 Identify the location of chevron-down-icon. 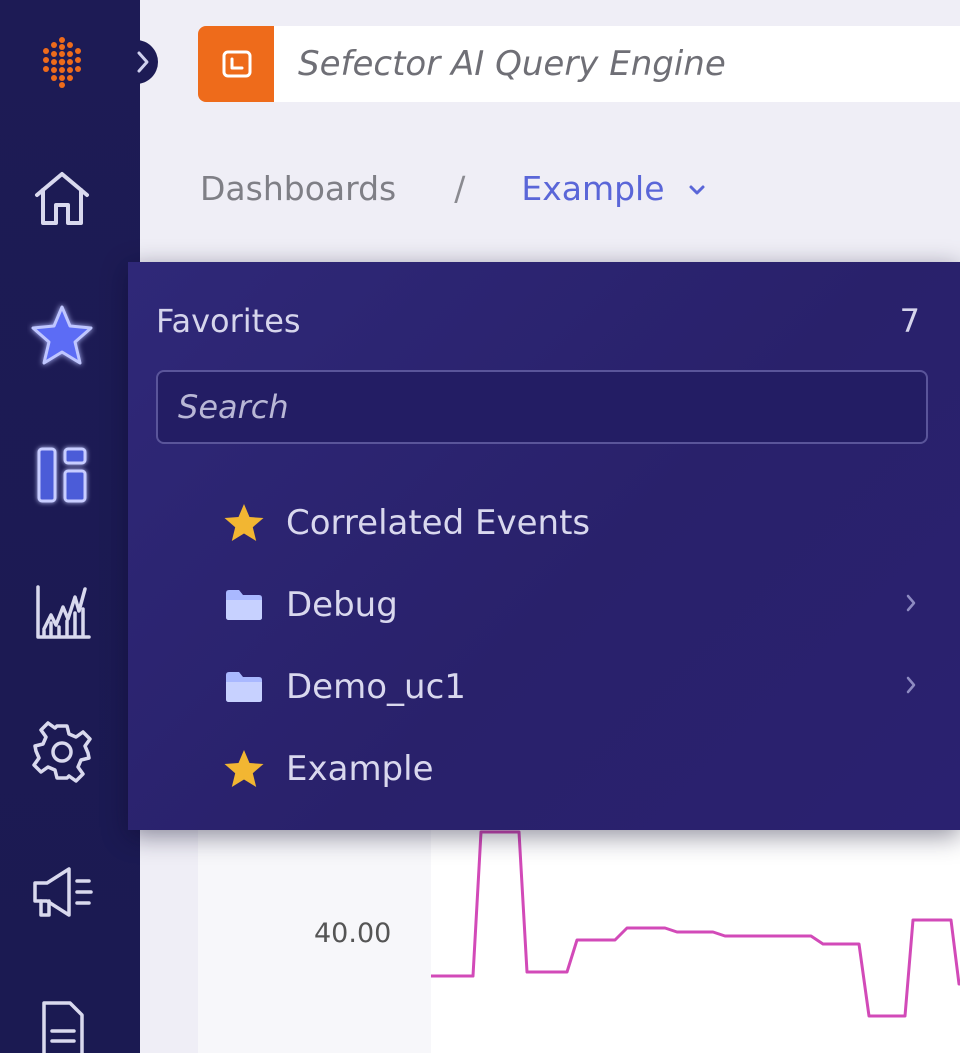
(697, 190).